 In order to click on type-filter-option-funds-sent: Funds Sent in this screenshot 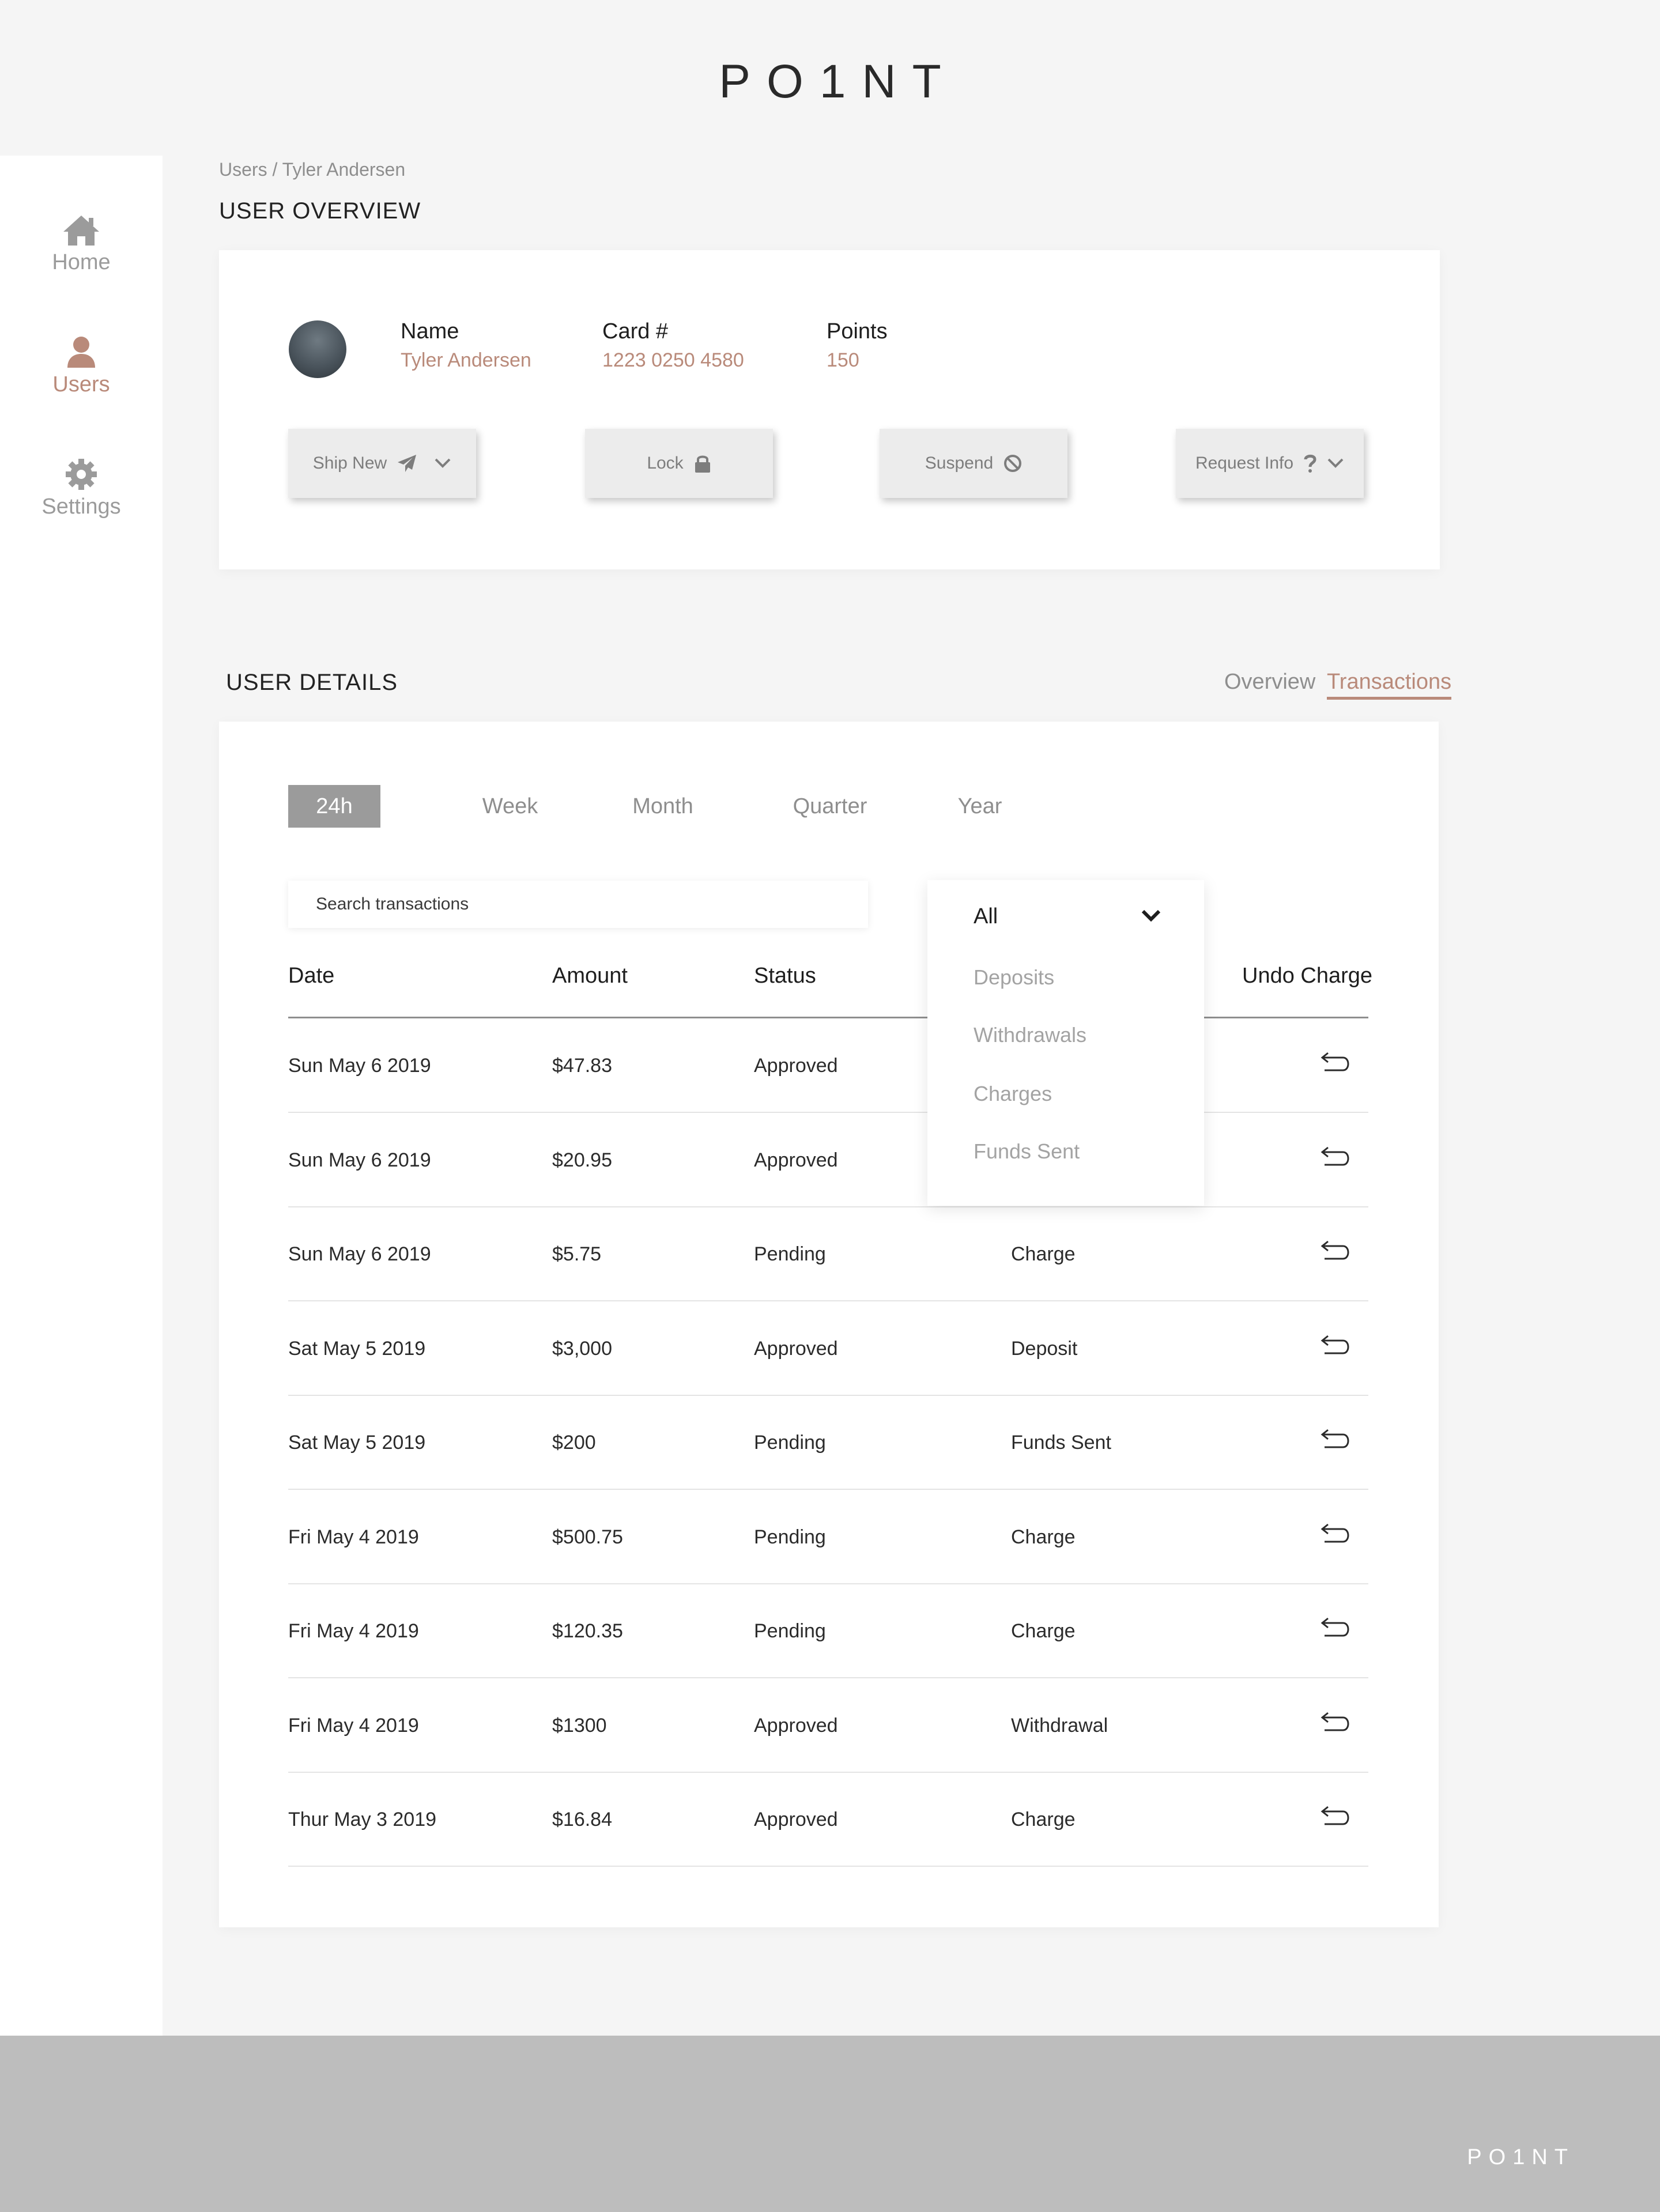, I will do `click(1027, 1151)`.